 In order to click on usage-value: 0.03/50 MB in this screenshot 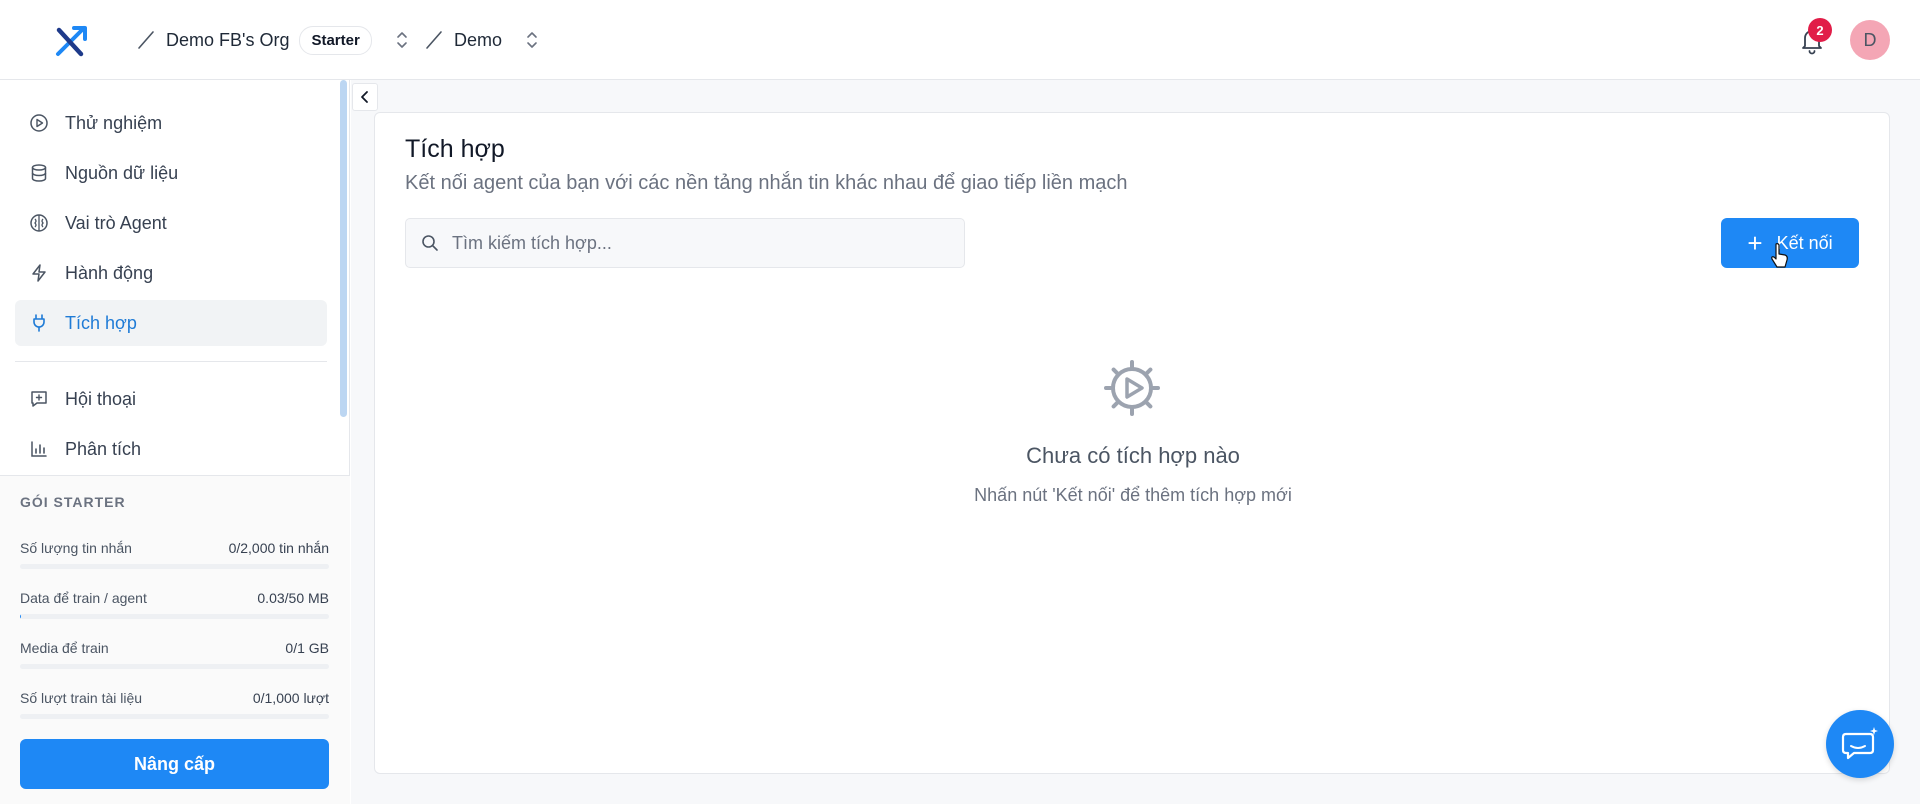, I will do `click(293, 598)`.